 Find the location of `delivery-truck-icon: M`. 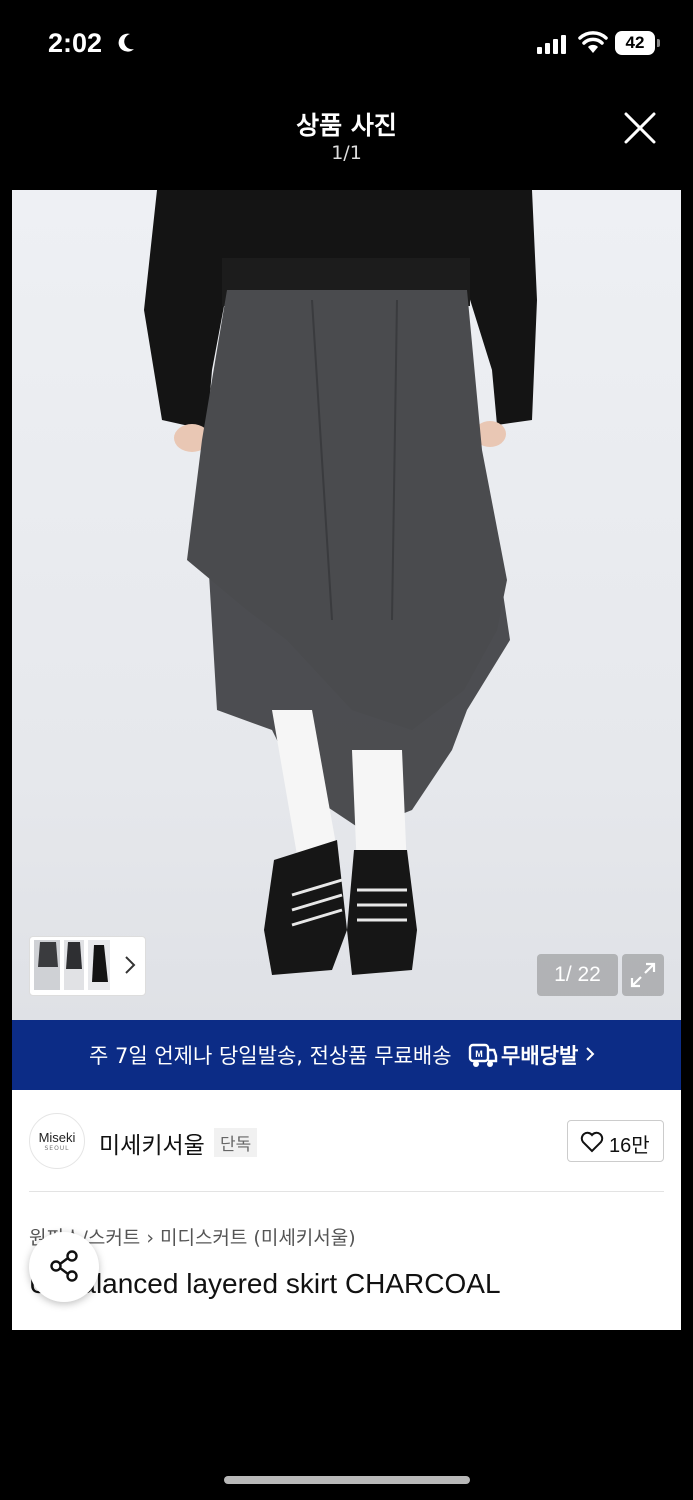

delivery-truck-icon: M is located at coordinates (483, 1055).